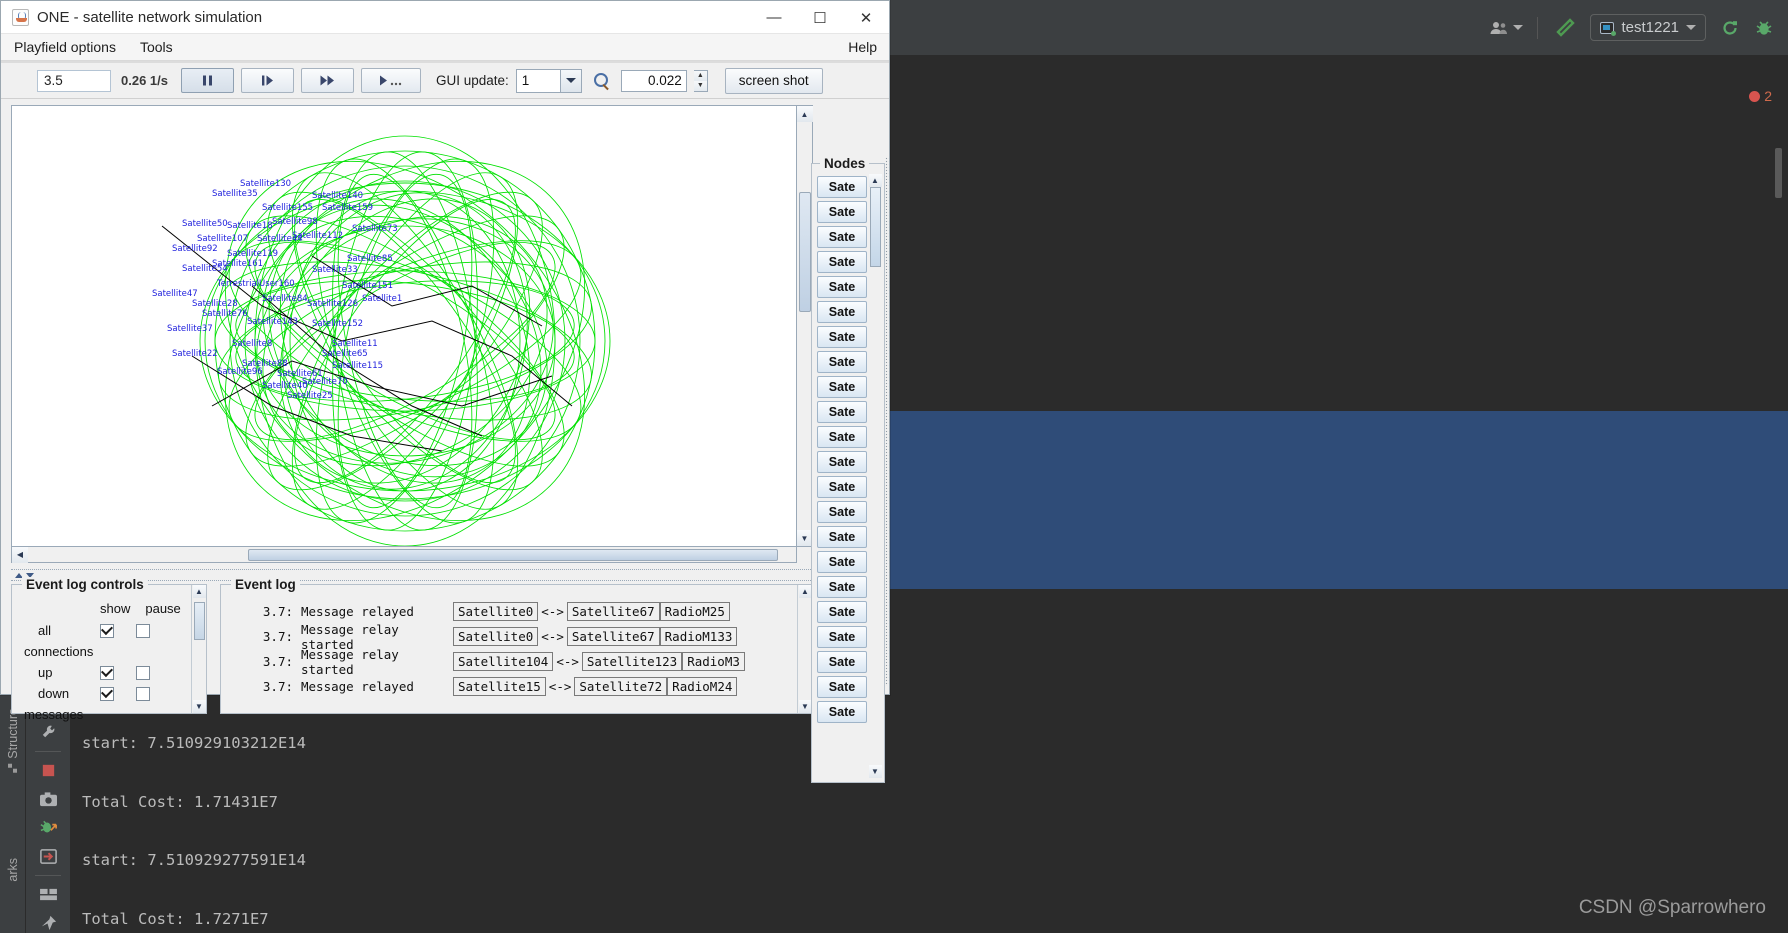 The width and height of the screenshot is (1788, 933). I want to click on event-message: RadioM25, so click(694, 611).